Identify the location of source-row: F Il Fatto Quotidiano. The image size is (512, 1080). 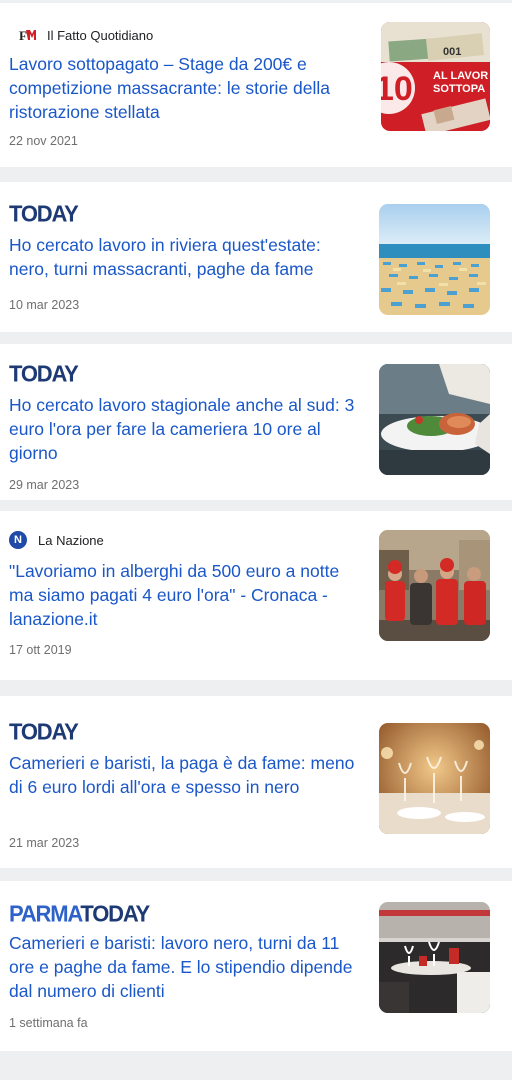
(81, 35).